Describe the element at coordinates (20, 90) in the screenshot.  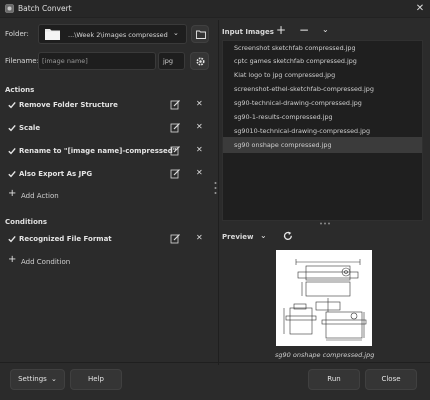
I see `actions-title: Actions` at that location.